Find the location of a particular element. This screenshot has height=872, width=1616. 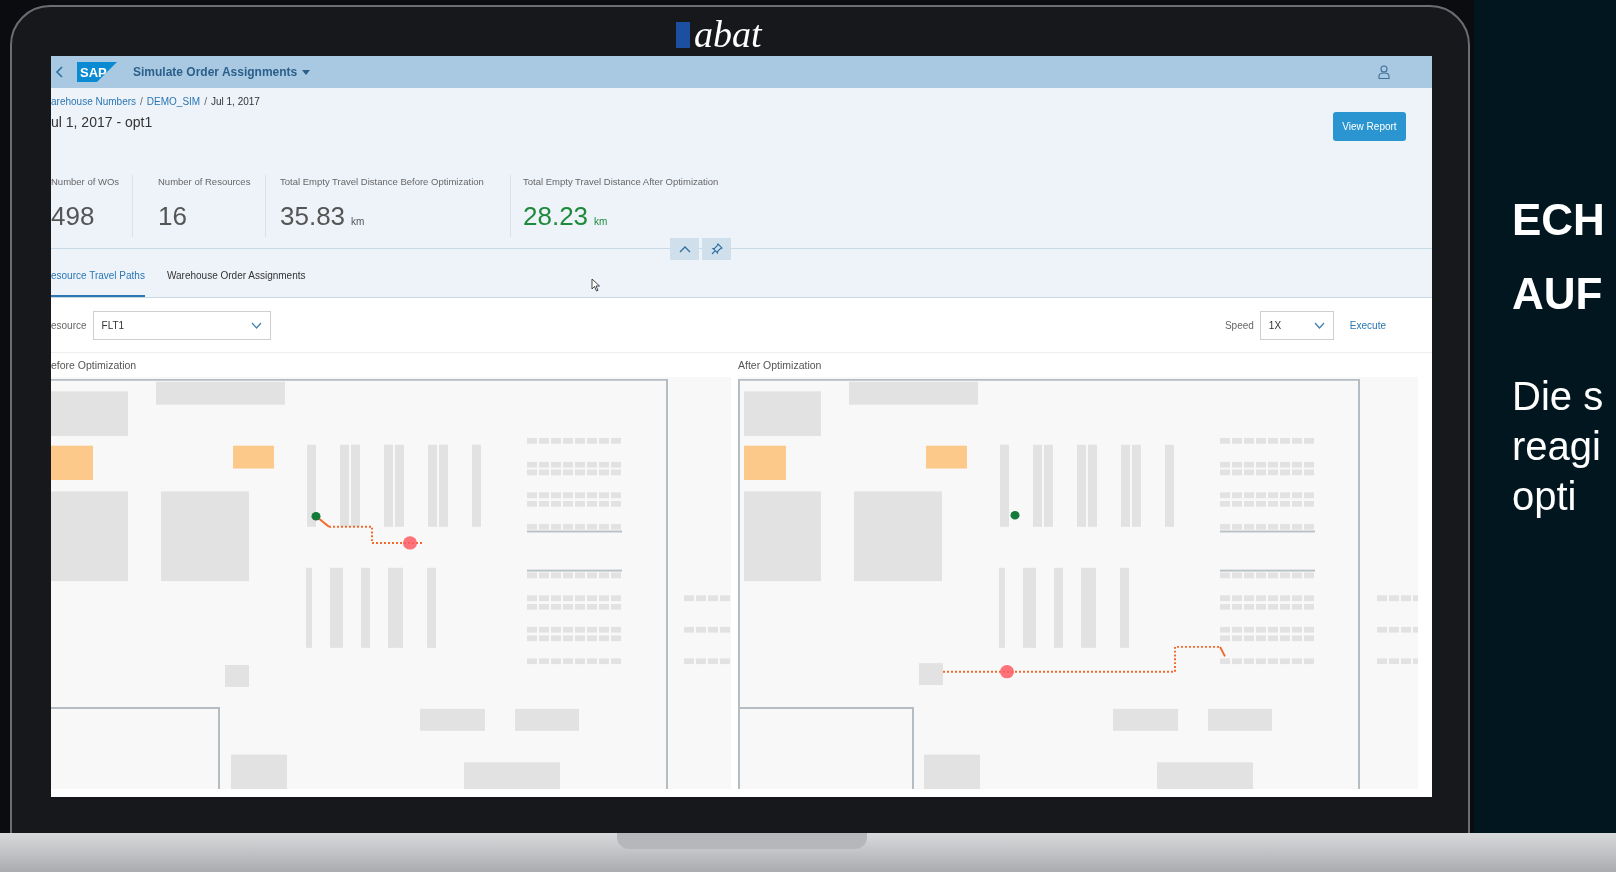

speed-select: 1X is located at coordinates (1296, 325).